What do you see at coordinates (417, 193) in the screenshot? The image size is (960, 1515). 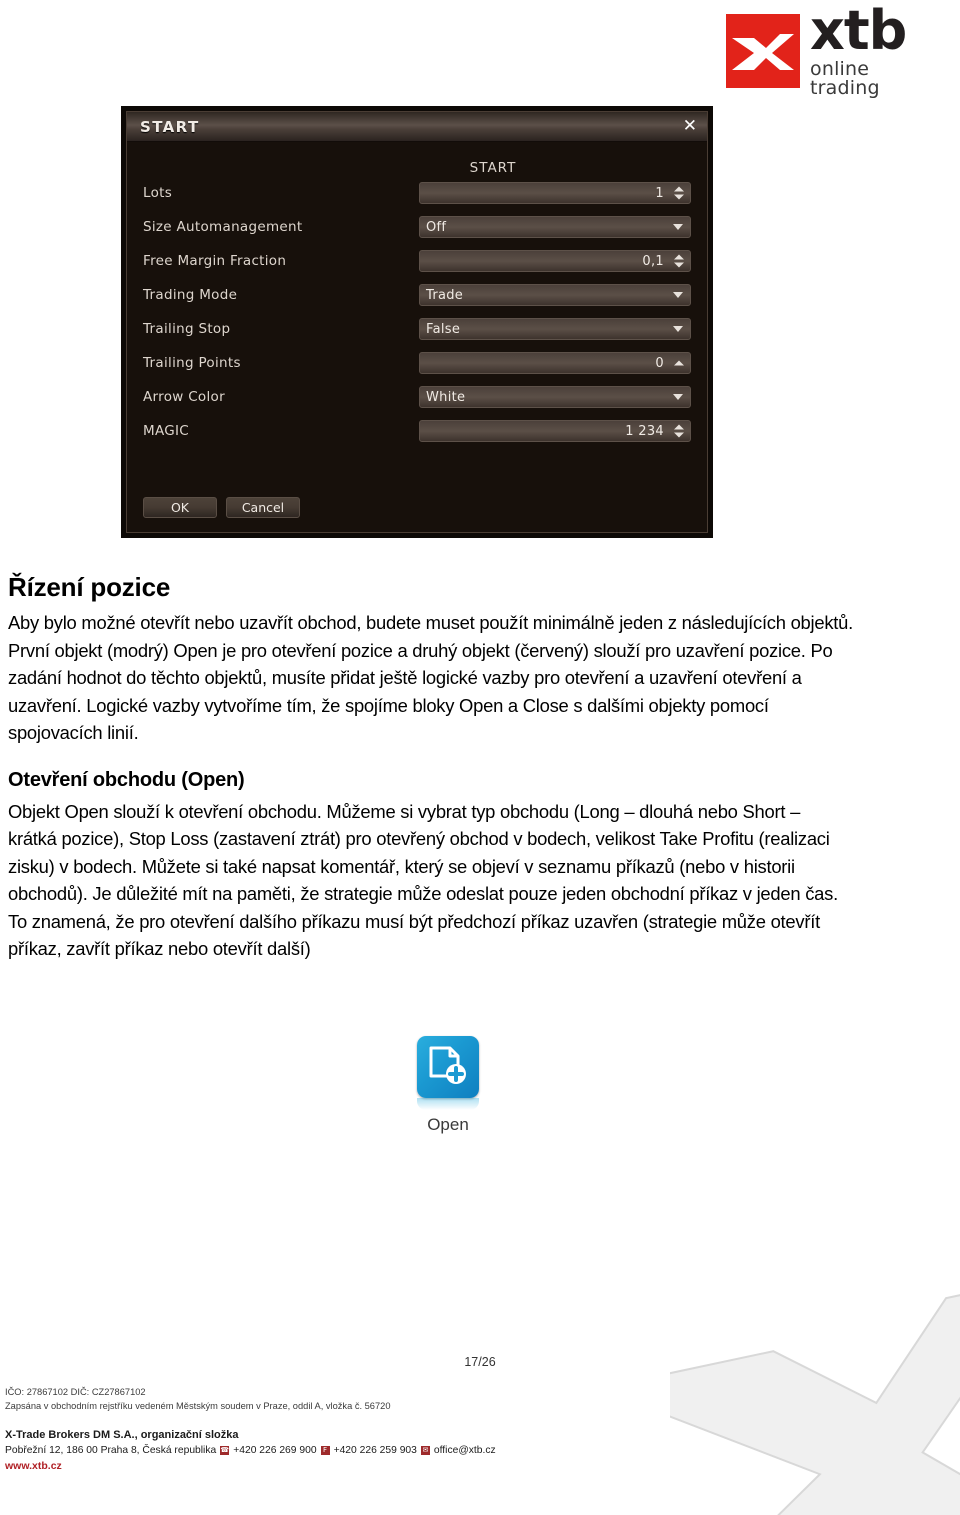 I see `field-row-lots: Lots 1` at bounding box center [417, 193].